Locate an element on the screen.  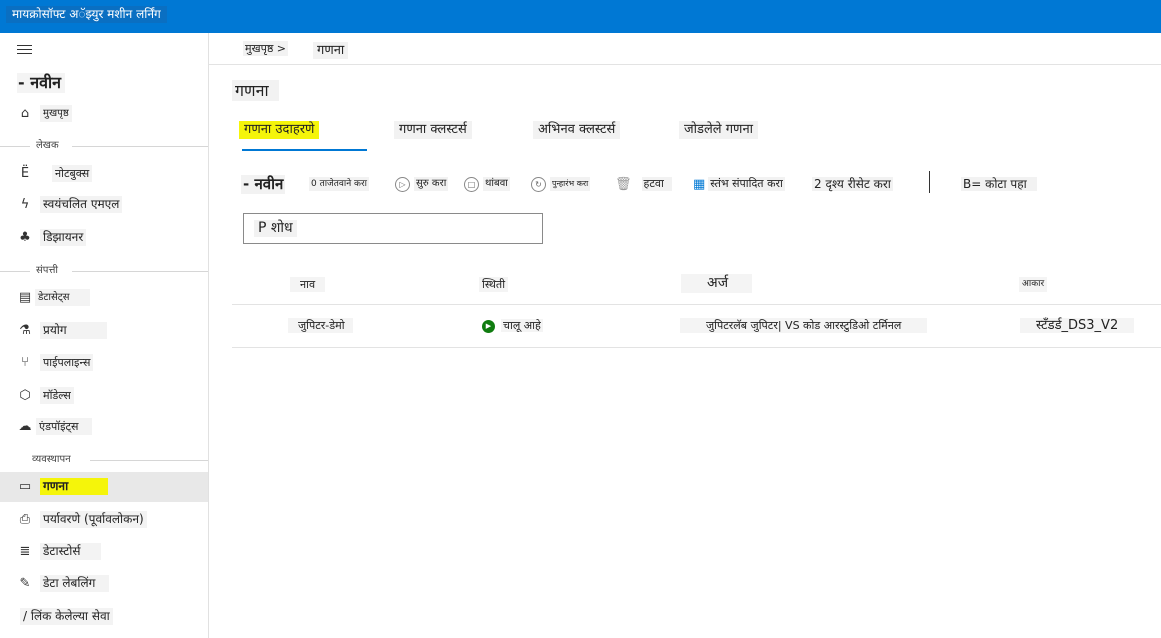
column-header-size: आकार is located at coordinates (1033, 284).